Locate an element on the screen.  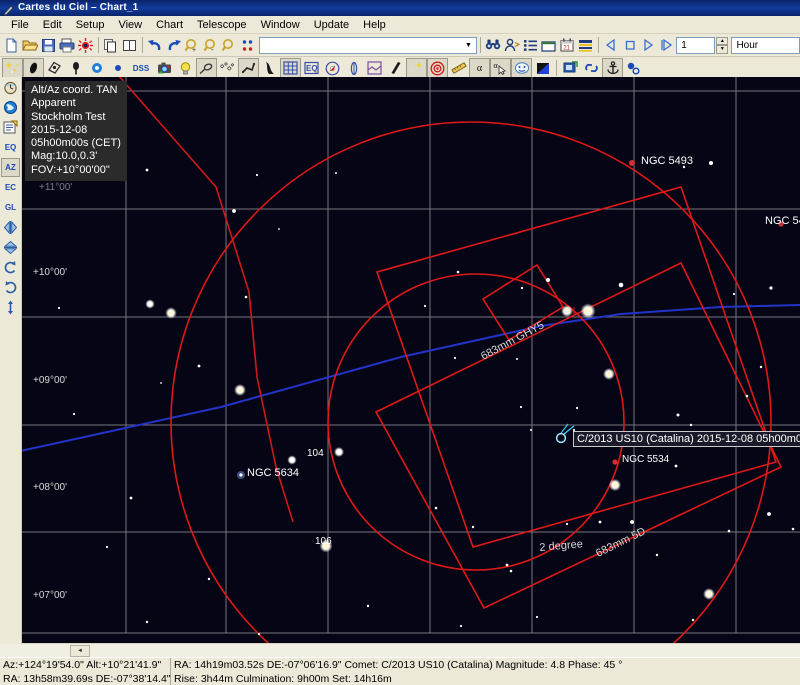
undo-button is located at coordinates (155, 45).